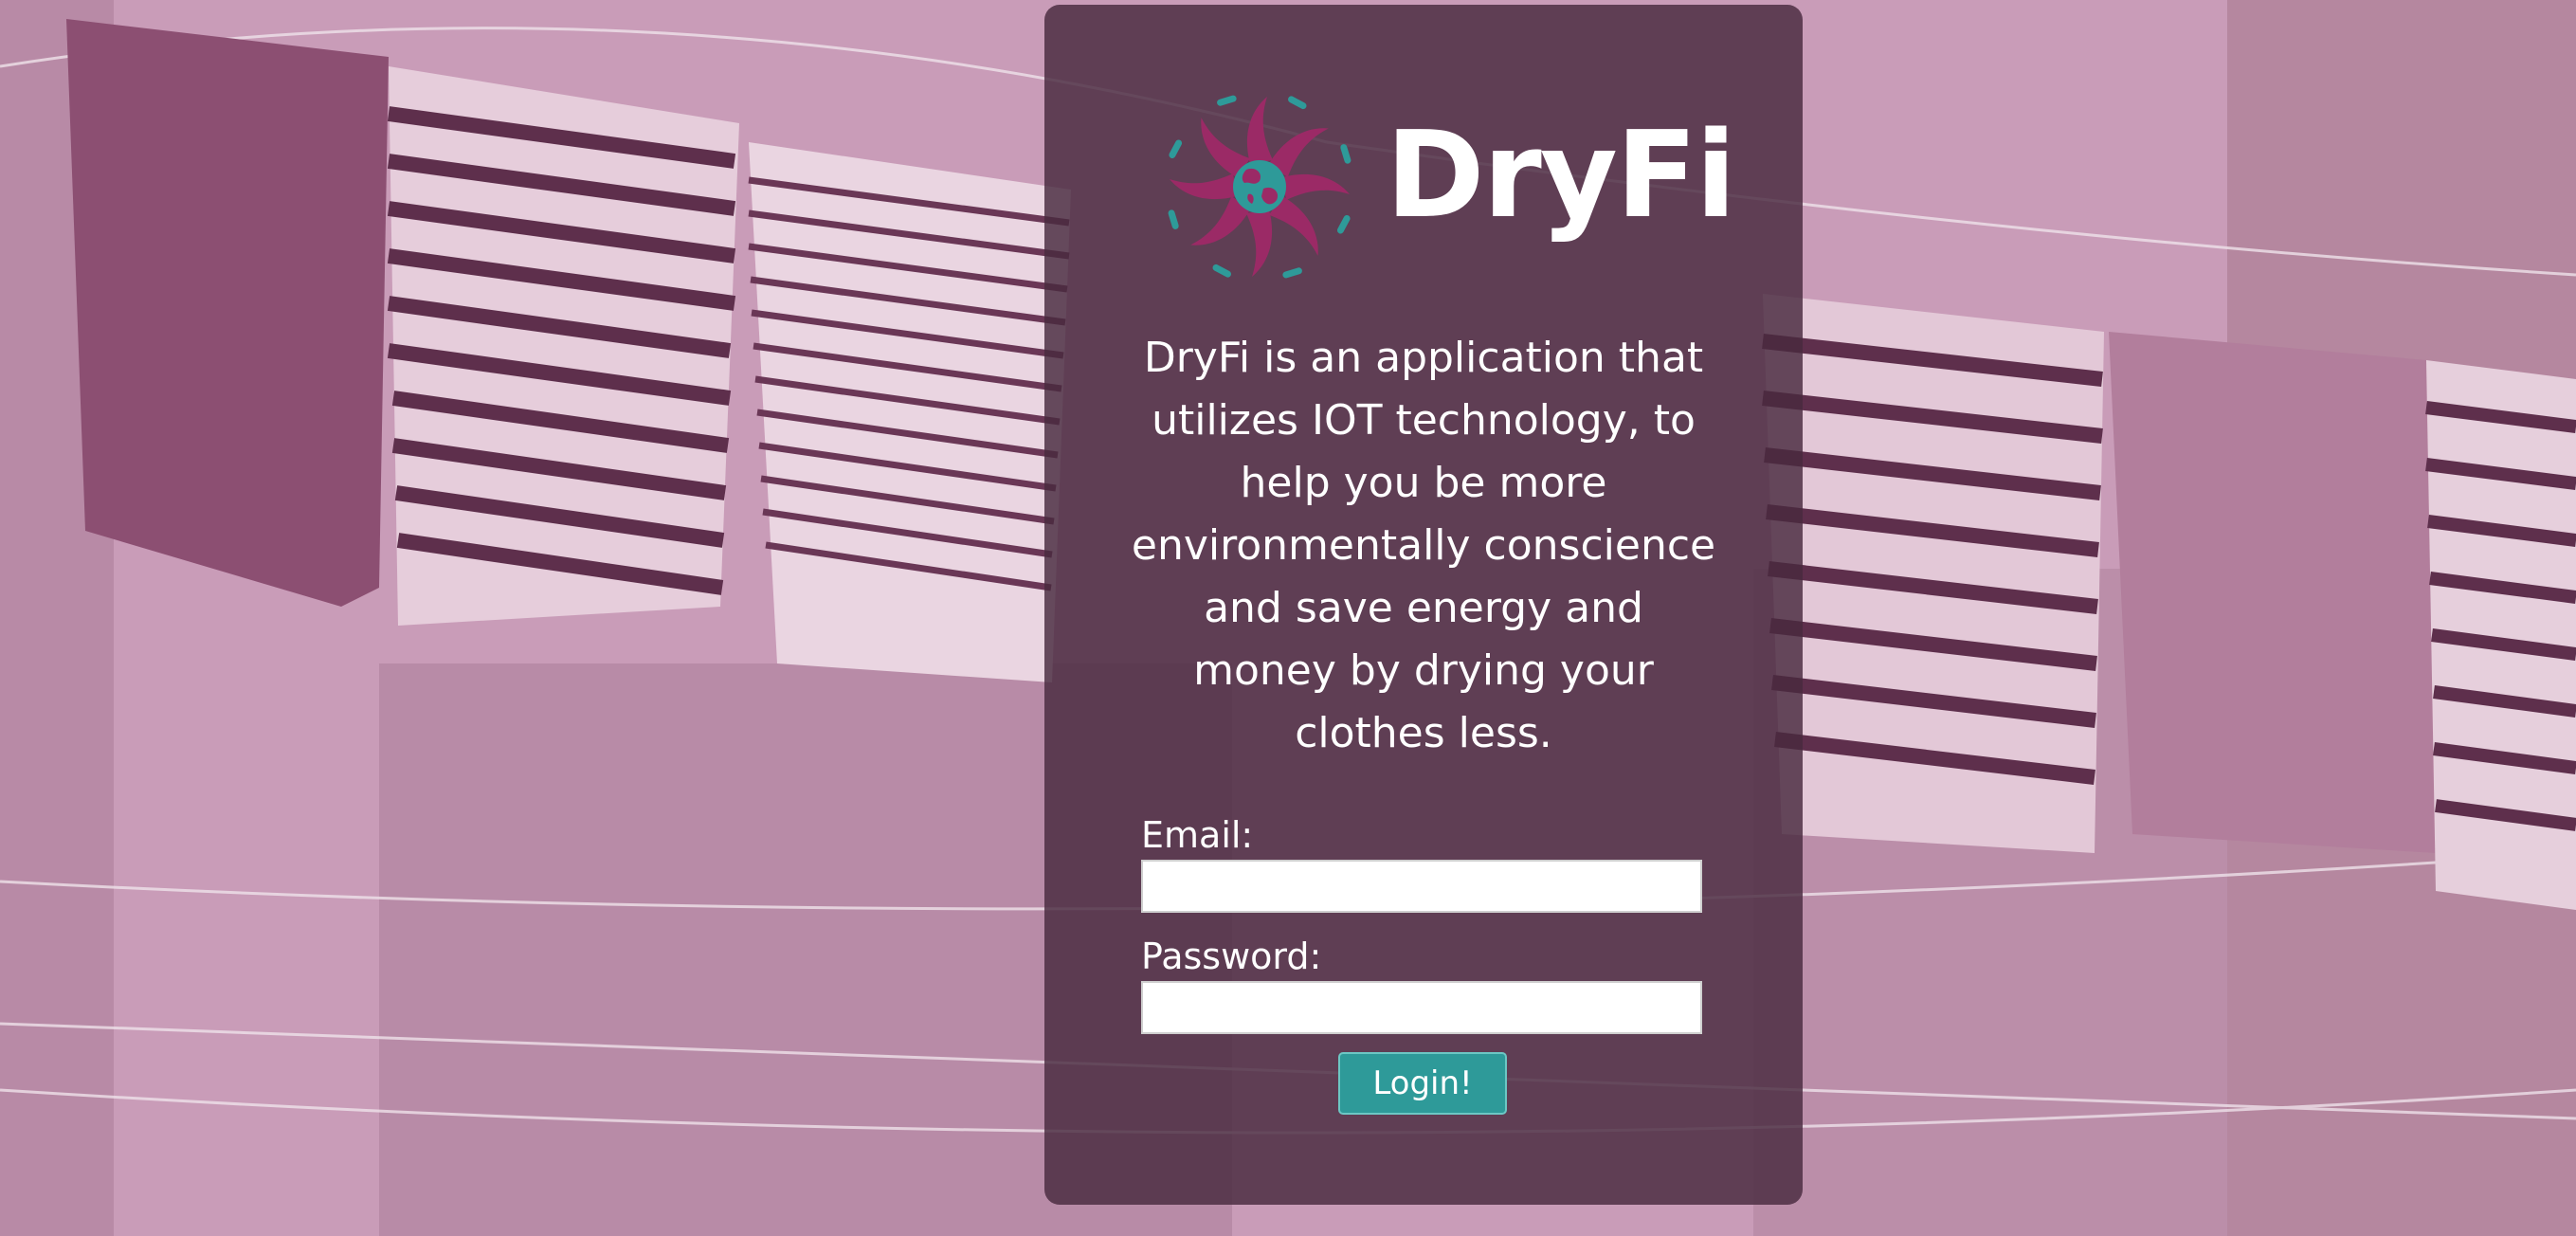 This screenshot has height=1236, width=2576. Describe the element at coordinates (1260, 187) in the screenshot. I see `sun-globe-icon` at that location.